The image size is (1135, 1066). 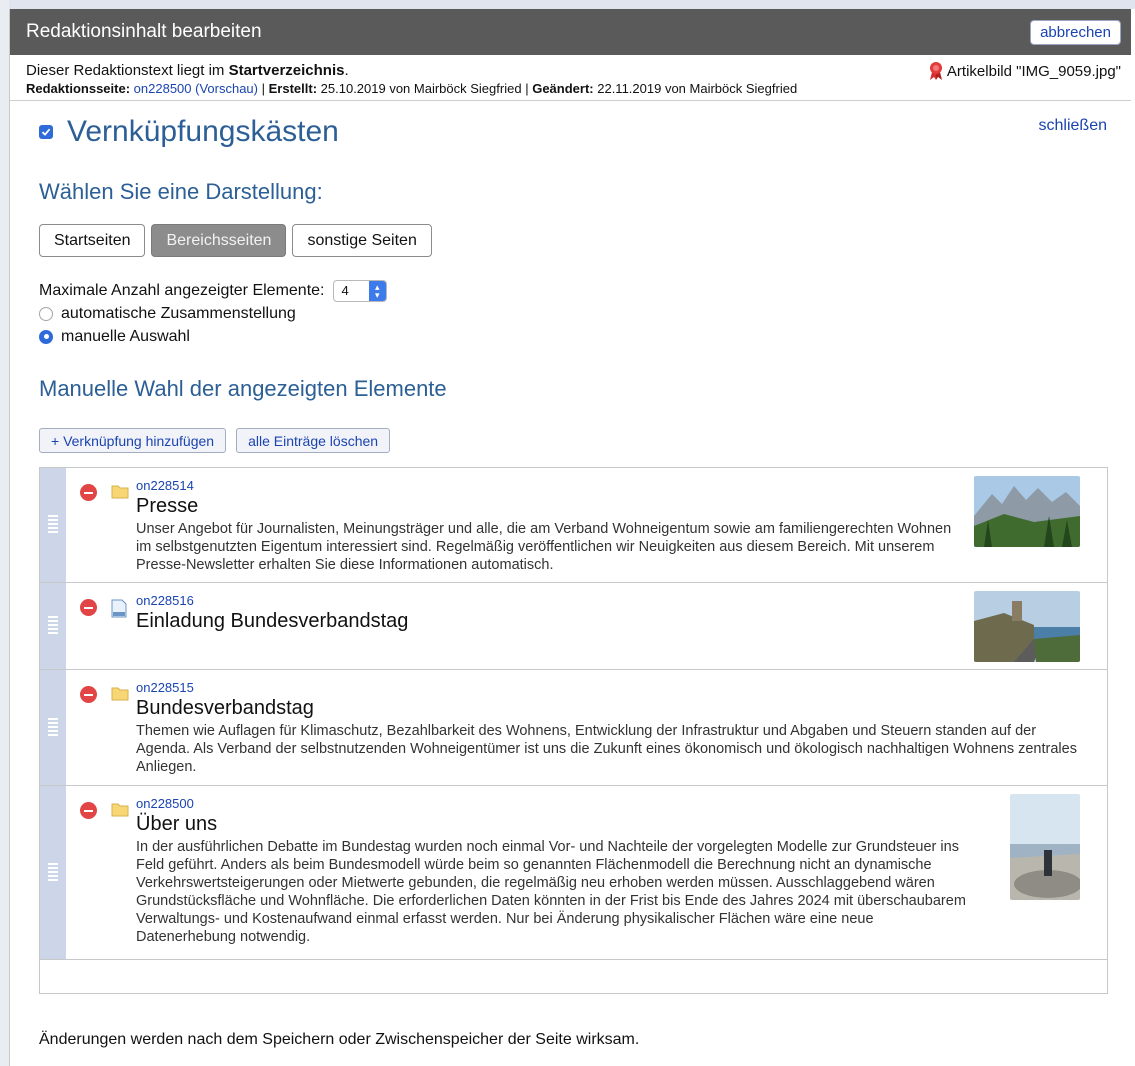 I want to click on background-strip-top, so click(x=567, y=4).